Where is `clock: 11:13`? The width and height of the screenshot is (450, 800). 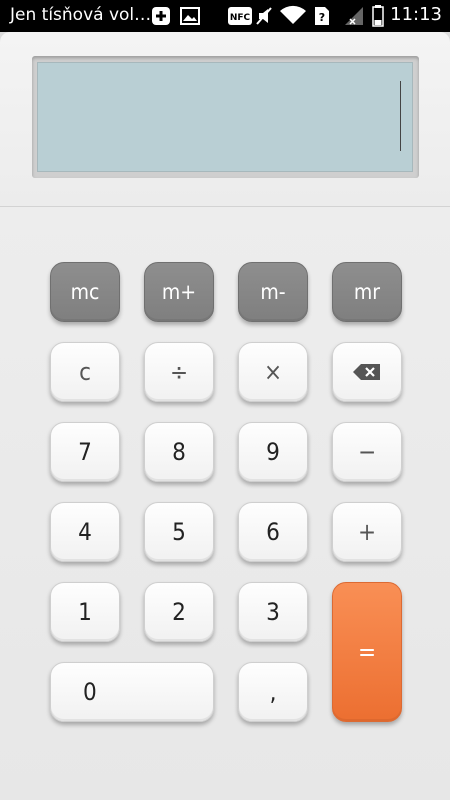 clock: 11:13 is located at coordinates (416, 14).